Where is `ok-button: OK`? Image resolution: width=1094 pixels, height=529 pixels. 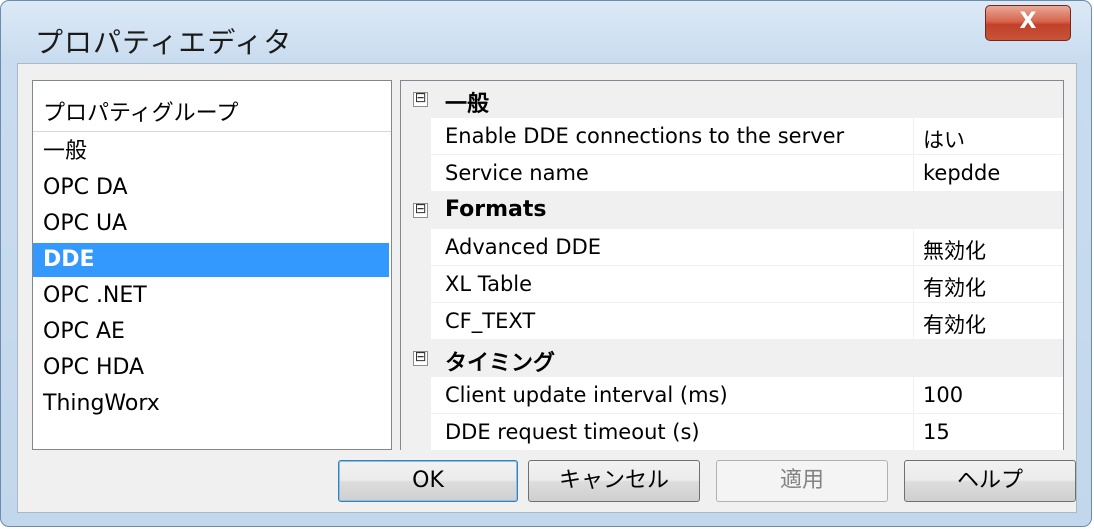 ok-button: OK is located at coordinates (428, 481).